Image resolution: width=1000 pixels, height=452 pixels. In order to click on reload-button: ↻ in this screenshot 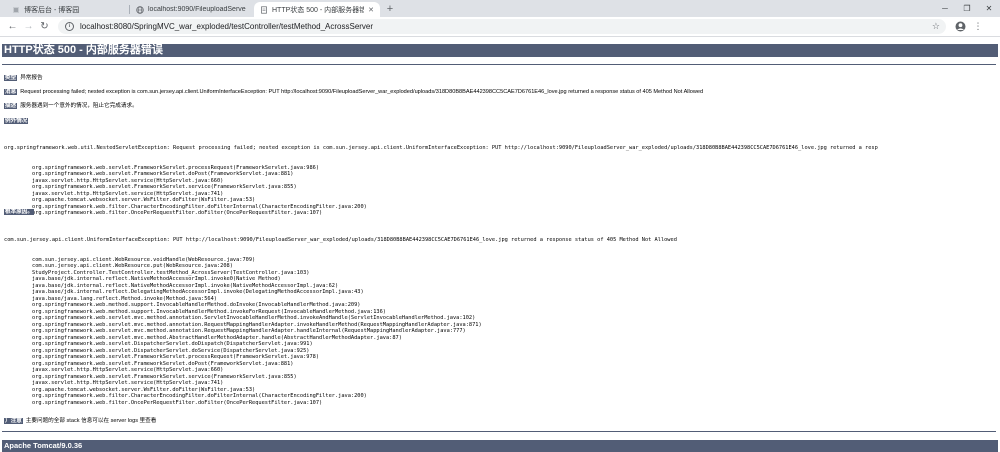, I will do `click(44, 26)`.